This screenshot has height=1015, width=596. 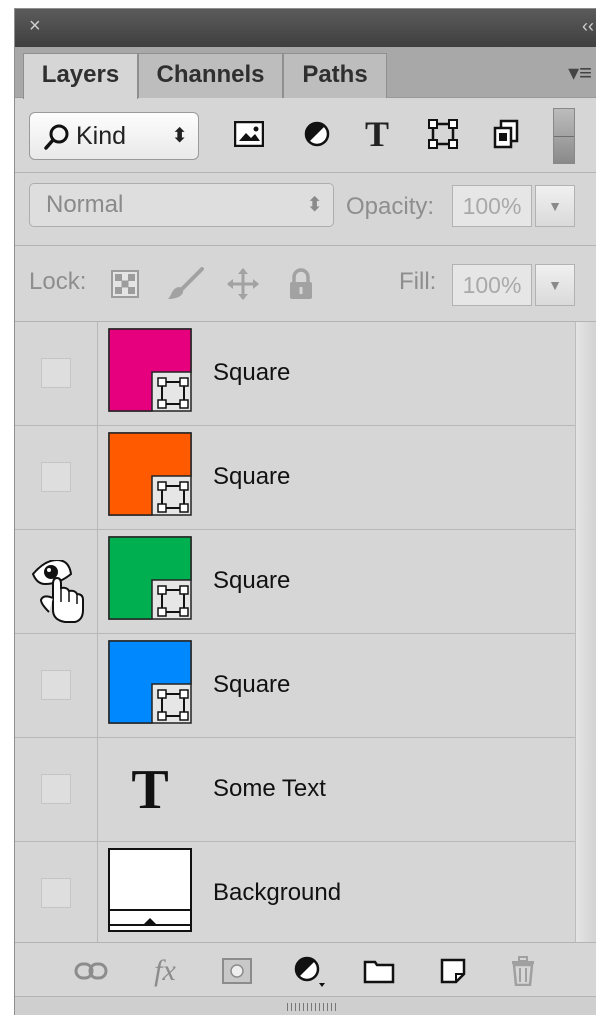 What do you see at coordinates (58, 592) in the screenshot?
I see `eye-icon` at bounding box center [58, 592].